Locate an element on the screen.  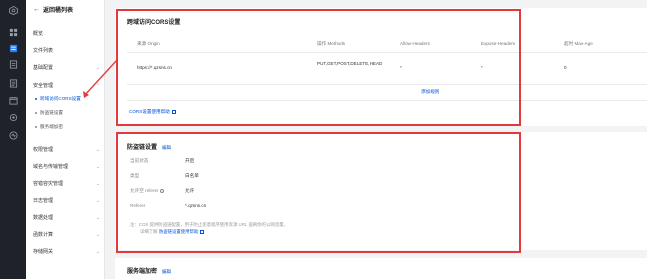
icon-rail is located at coordinates (13, 139).